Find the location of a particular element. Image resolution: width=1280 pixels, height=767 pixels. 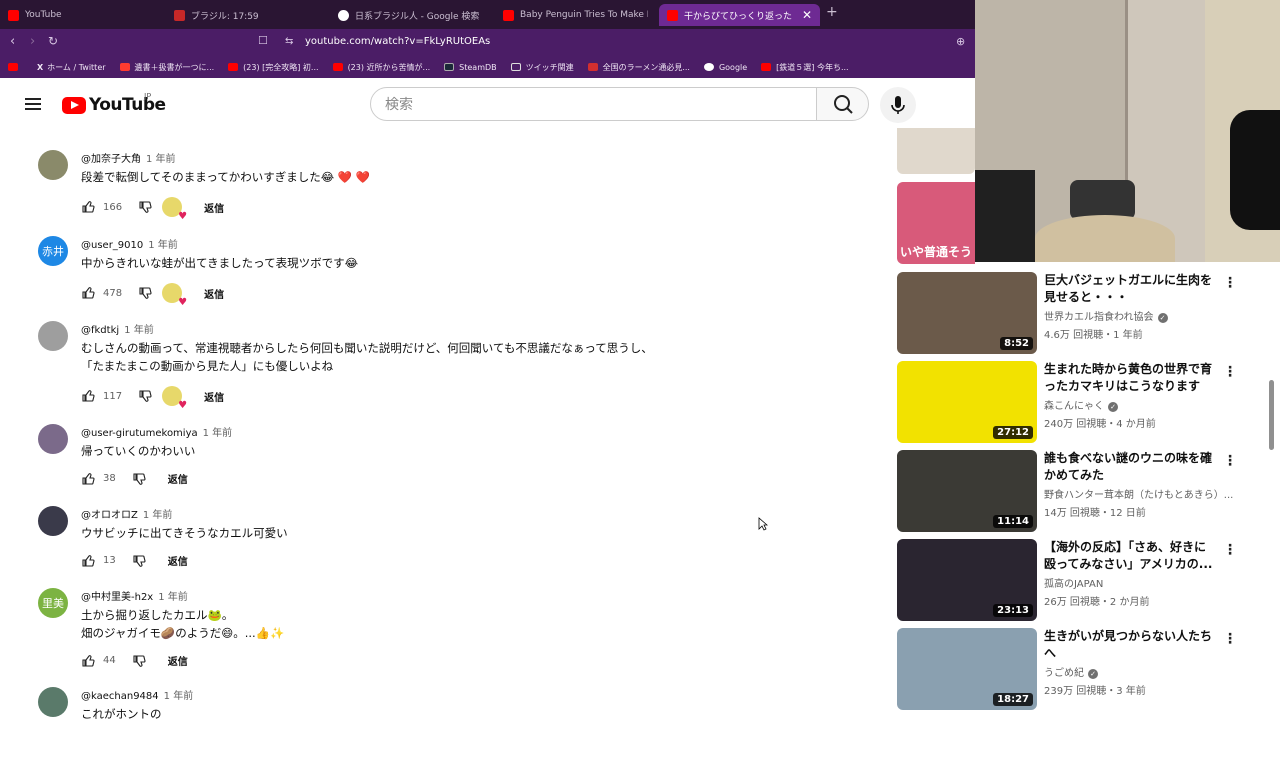

video-thumbnail is located at coordinates (936, 151).